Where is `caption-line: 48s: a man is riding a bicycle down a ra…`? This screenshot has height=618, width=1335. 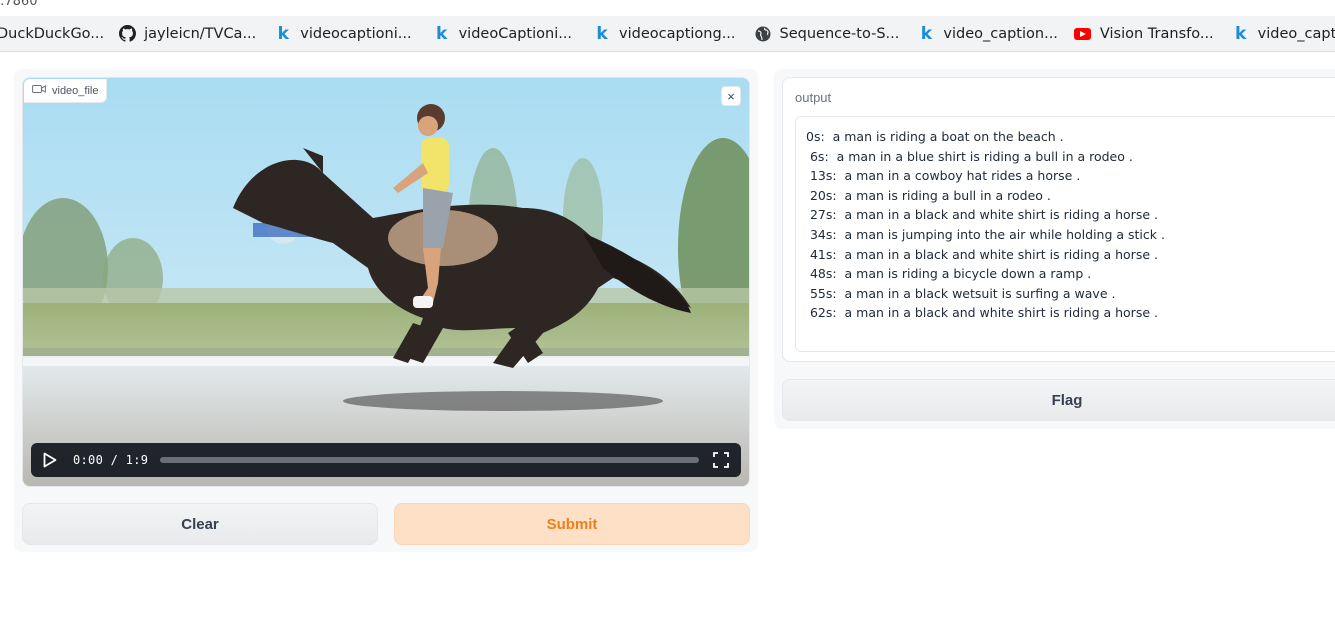 caption-line: 48s: a man is riding a bicycle down a ra… is located at coordinates (949, 274).